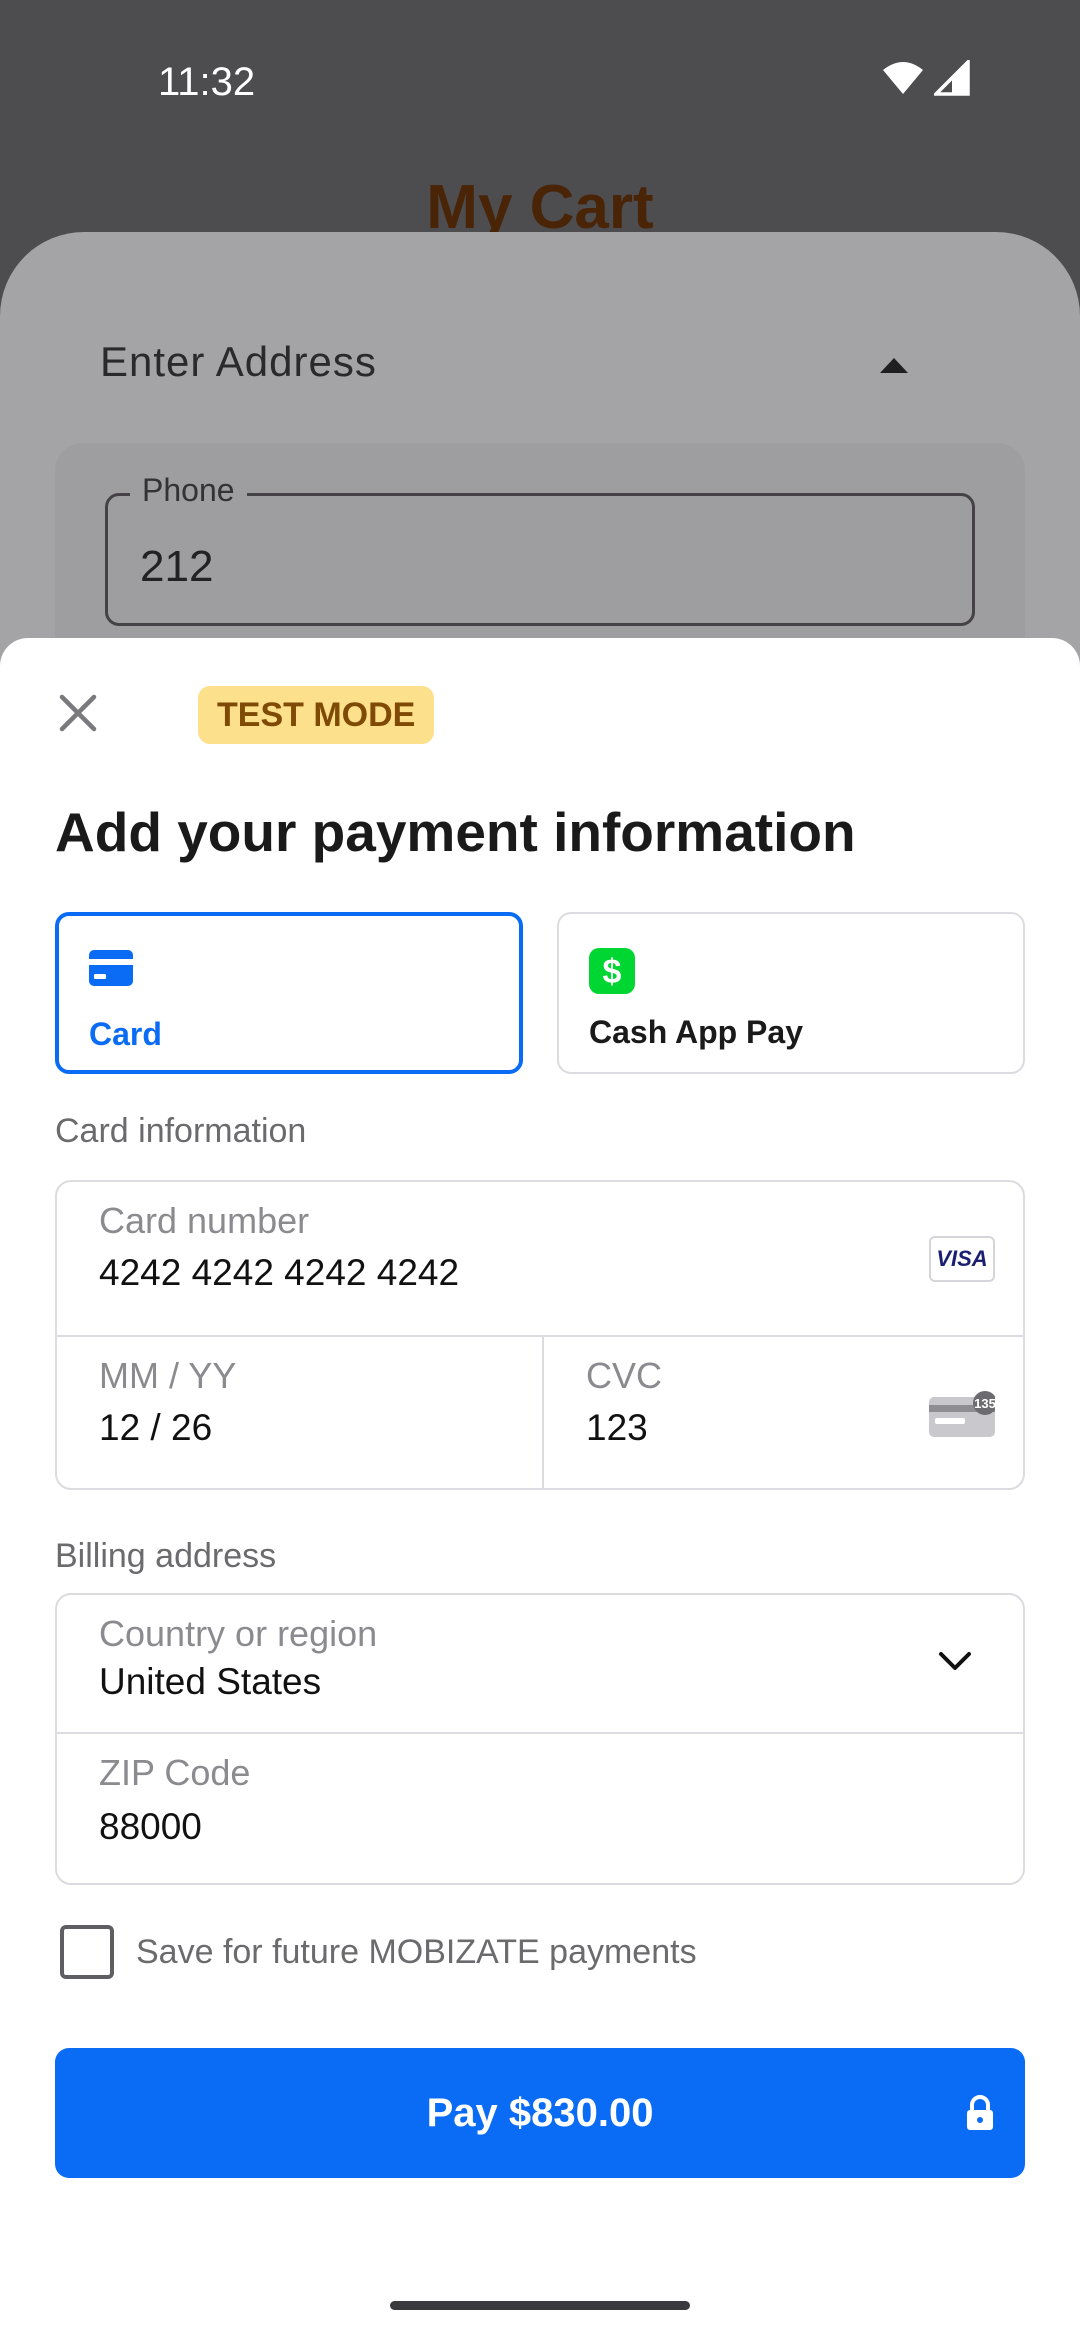  What do you see at coordinates (962, 1414) in the screenshot?
I see `cvc-card-icon: 135` at bounding box center [962, 1414].